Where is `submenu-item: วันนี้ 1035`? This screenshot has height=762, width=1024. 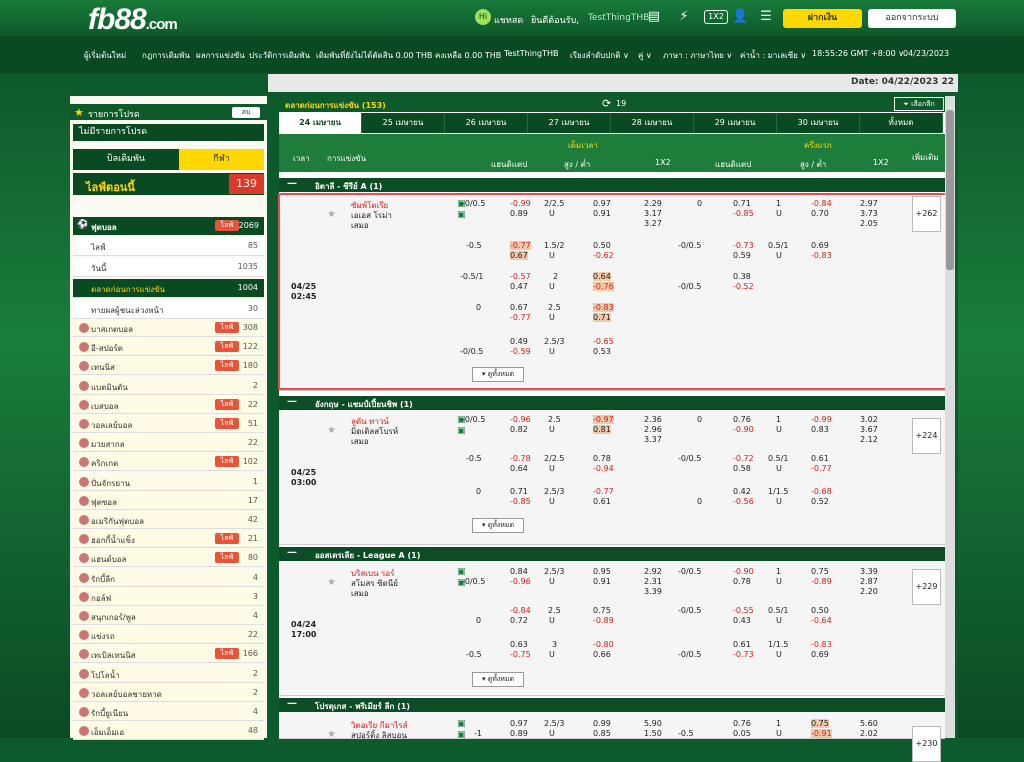
submenu-item: วันนี้ 1035 is located at coordinates (168, 267).